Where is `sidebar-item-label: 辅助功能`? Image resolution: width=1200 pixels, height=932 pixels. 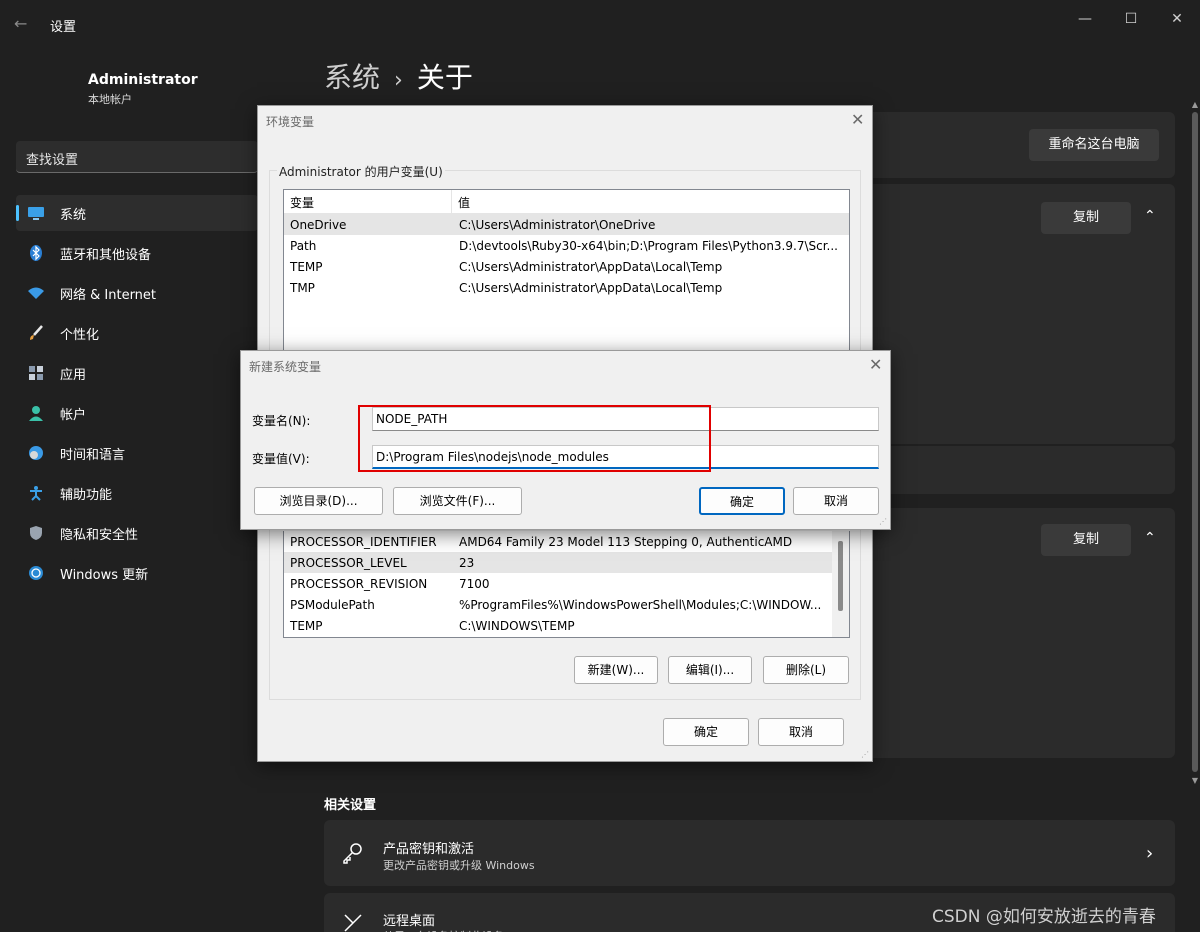
sidebar-item-label: 辅助功能 is located at coordinates (86, 495).